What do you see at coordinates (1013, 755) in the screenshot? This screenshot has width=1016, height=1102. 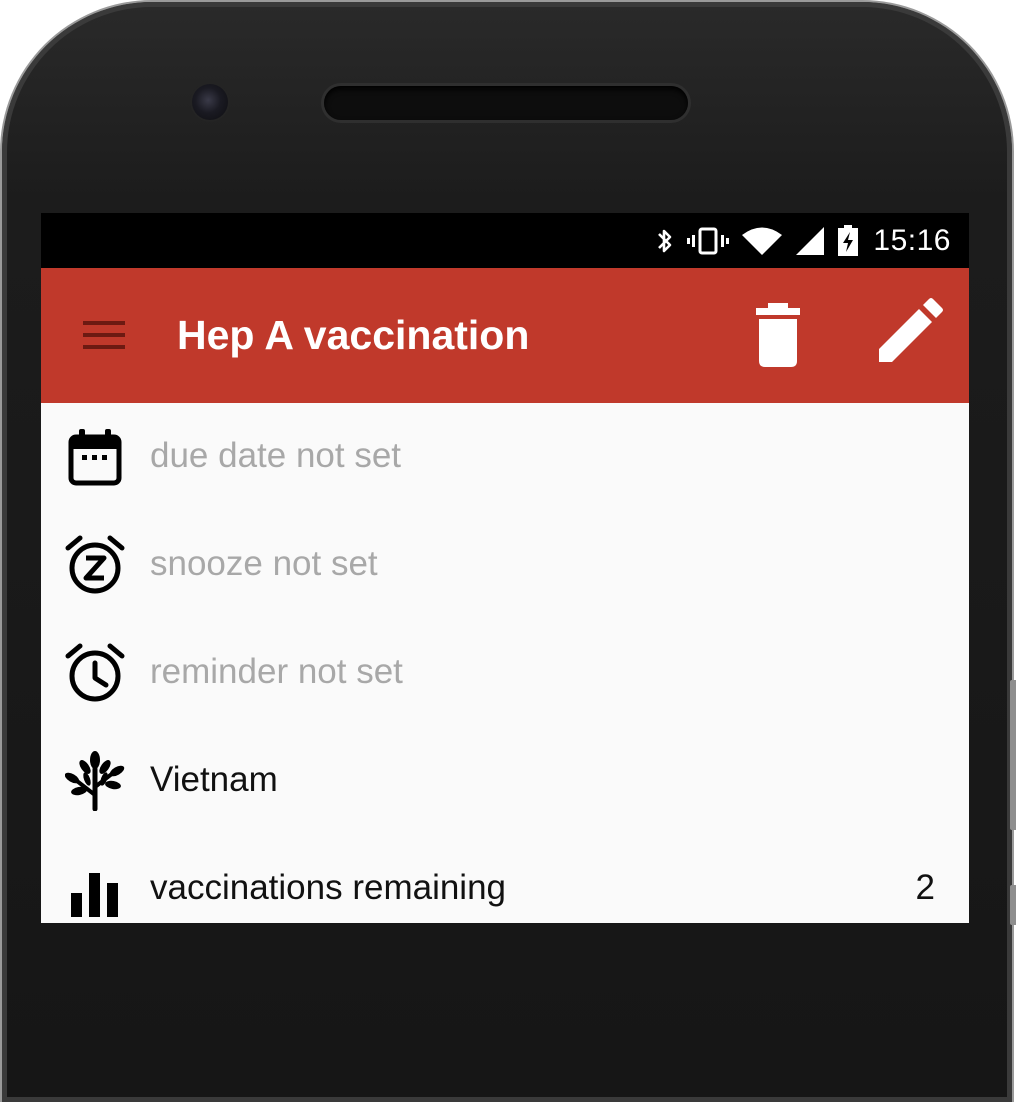 I see `volume-button` at bounding box center [1013, 755].